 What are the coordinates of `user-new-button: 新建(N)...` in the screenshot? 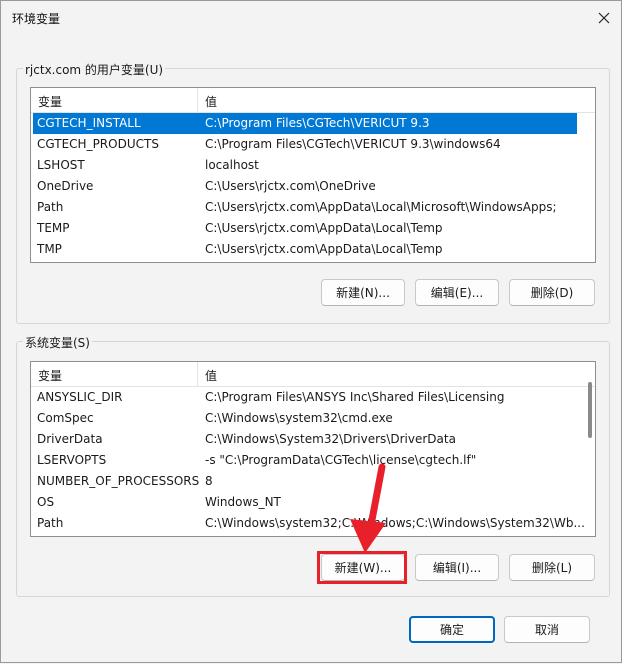 It's located at (363, 292).